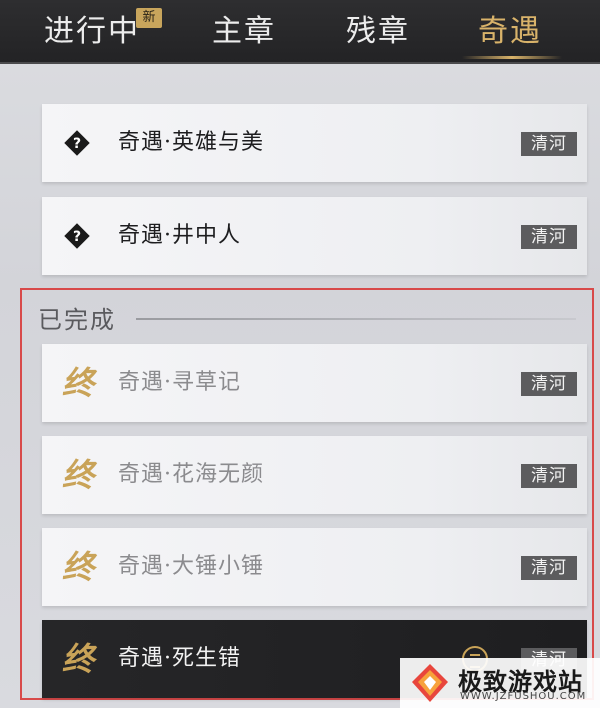 This screenshot has width=600, height=708. Describe the element at coordinates (179, 658) in the screenshot. I see `quest-title: 奇遇·死生错` at that location.